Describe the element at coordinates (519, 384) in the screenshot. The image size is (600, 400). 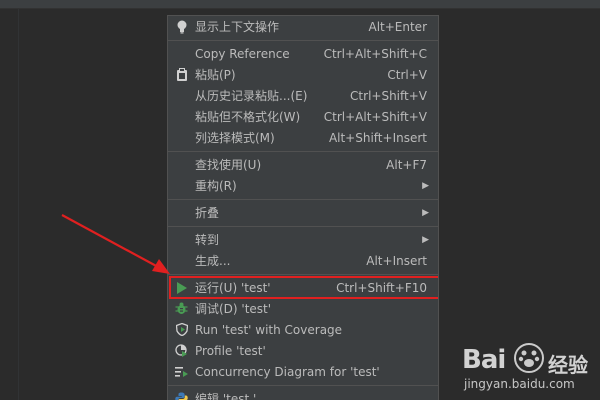
I see `watermark-url: jingyan.baidu.com` at that location.